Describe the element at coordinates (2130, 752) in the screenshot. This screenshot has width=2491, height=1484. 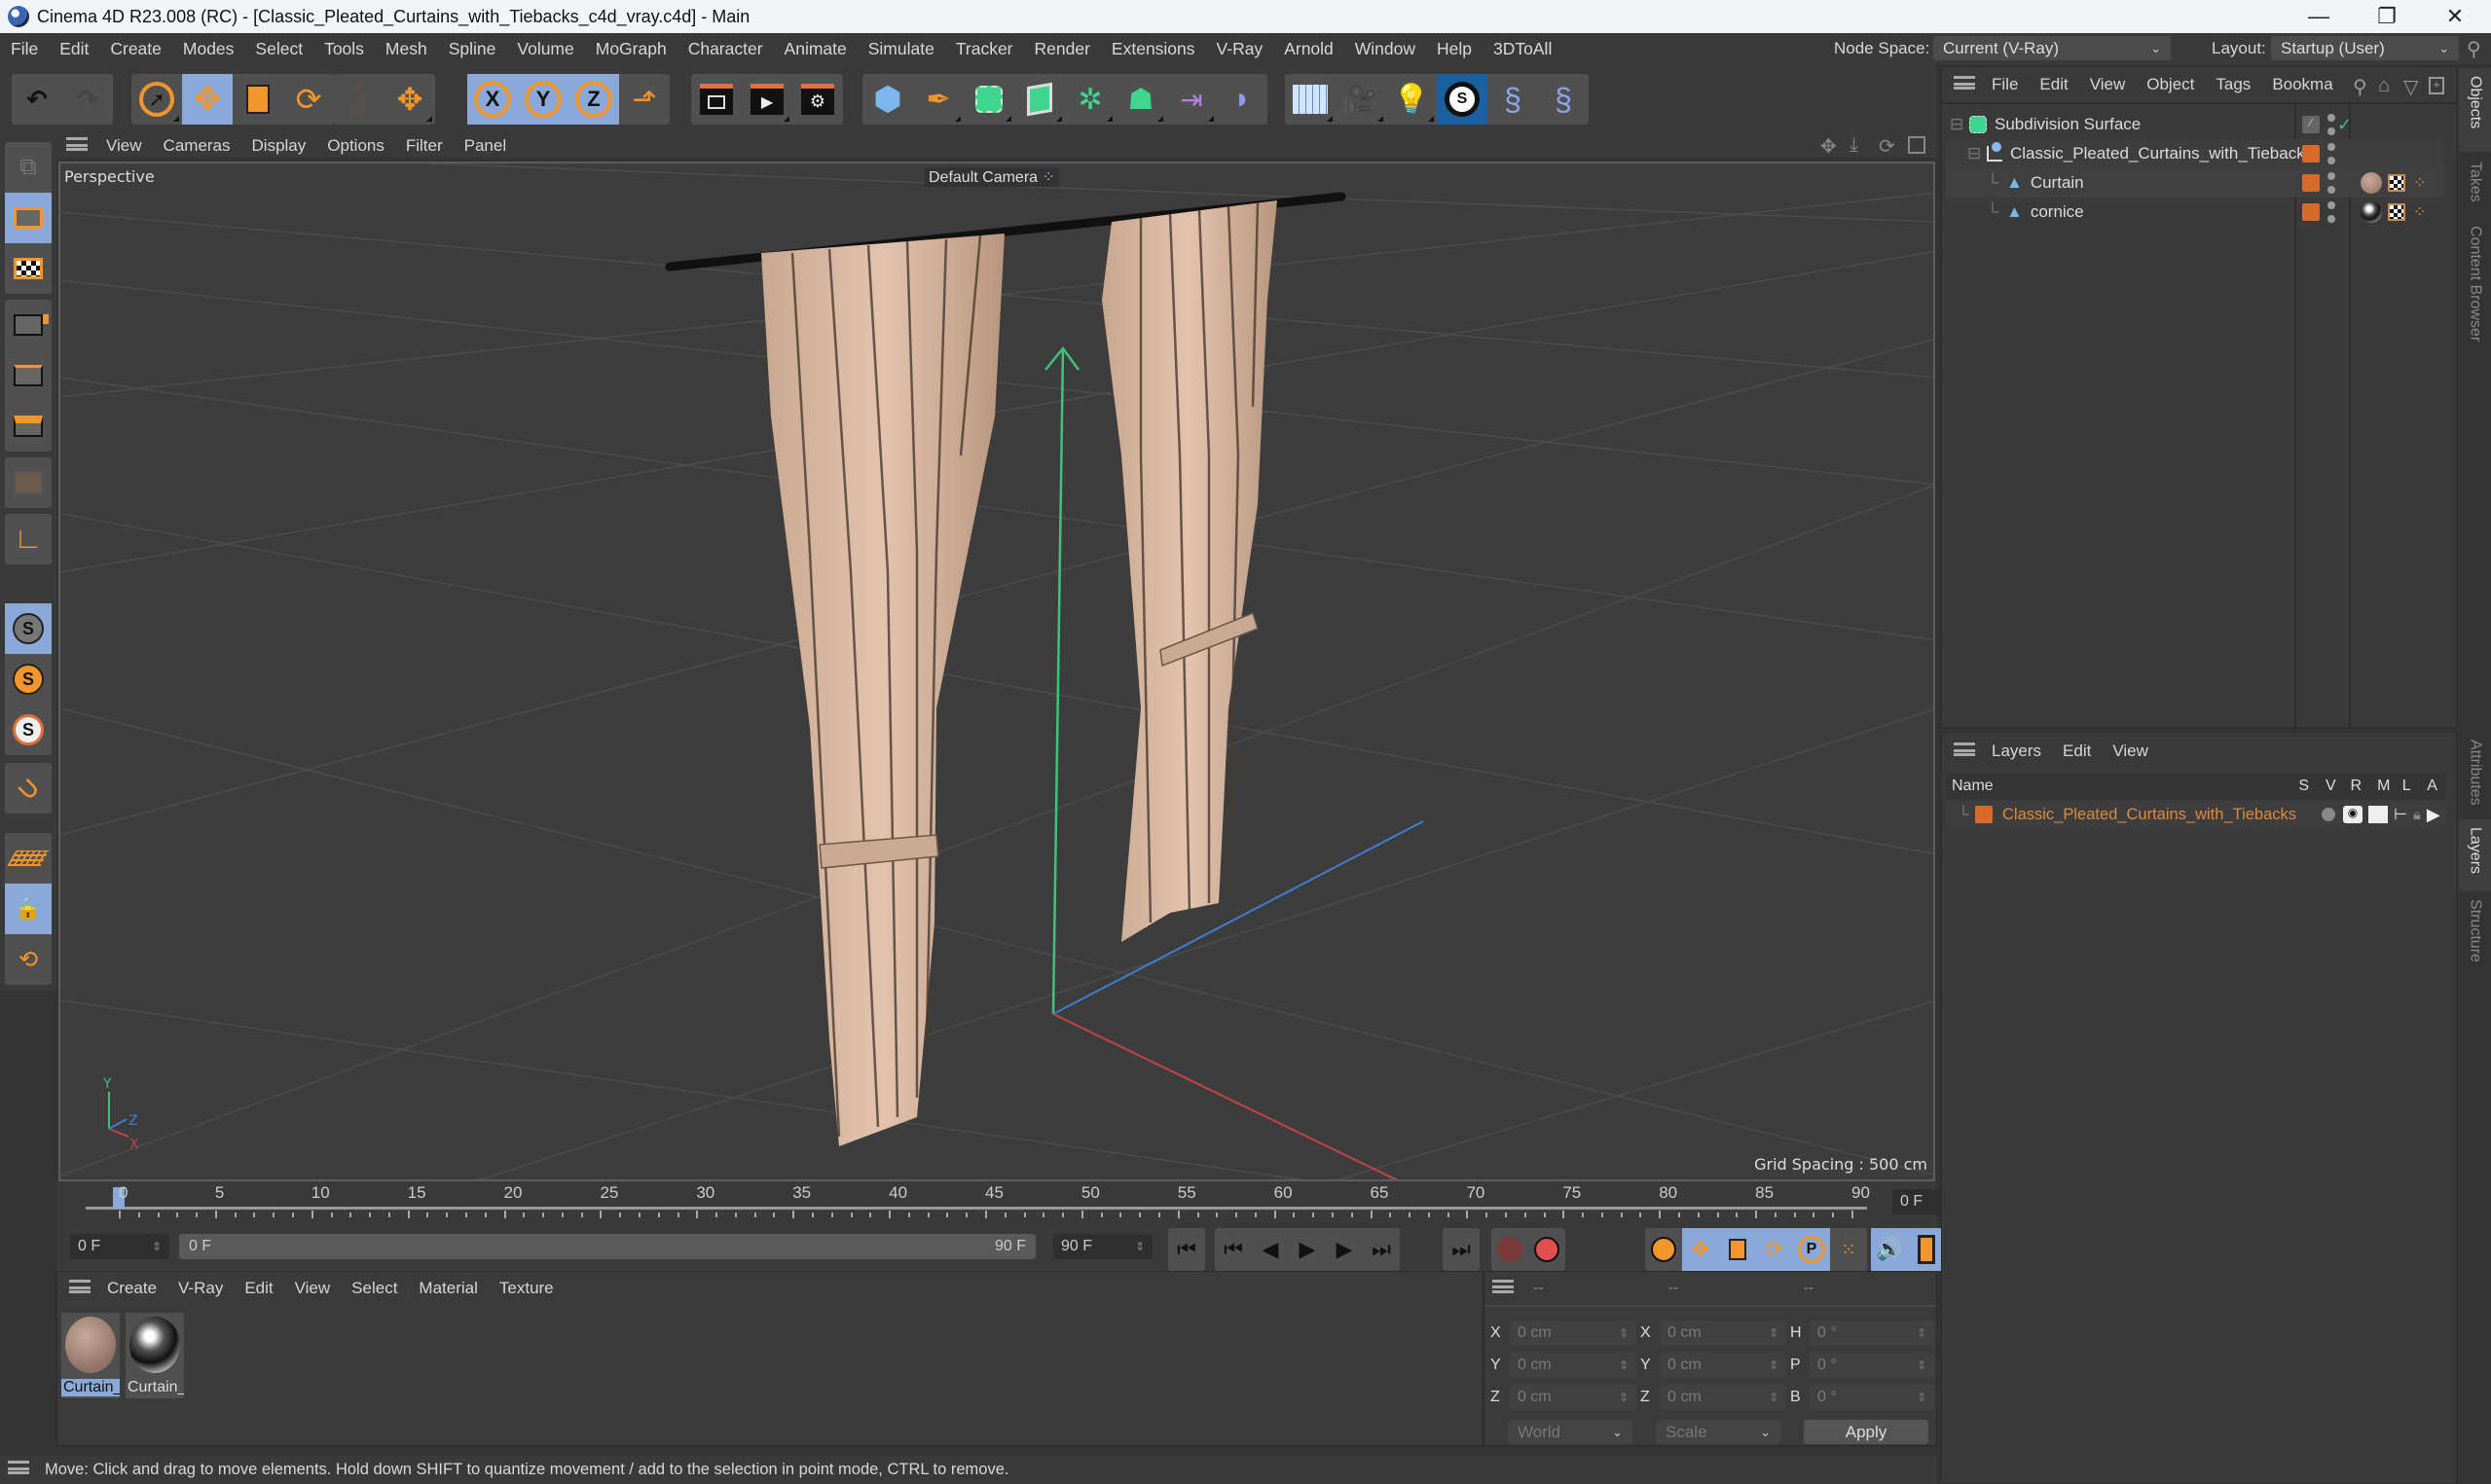
I see `layer-menu-view: View` at that location.